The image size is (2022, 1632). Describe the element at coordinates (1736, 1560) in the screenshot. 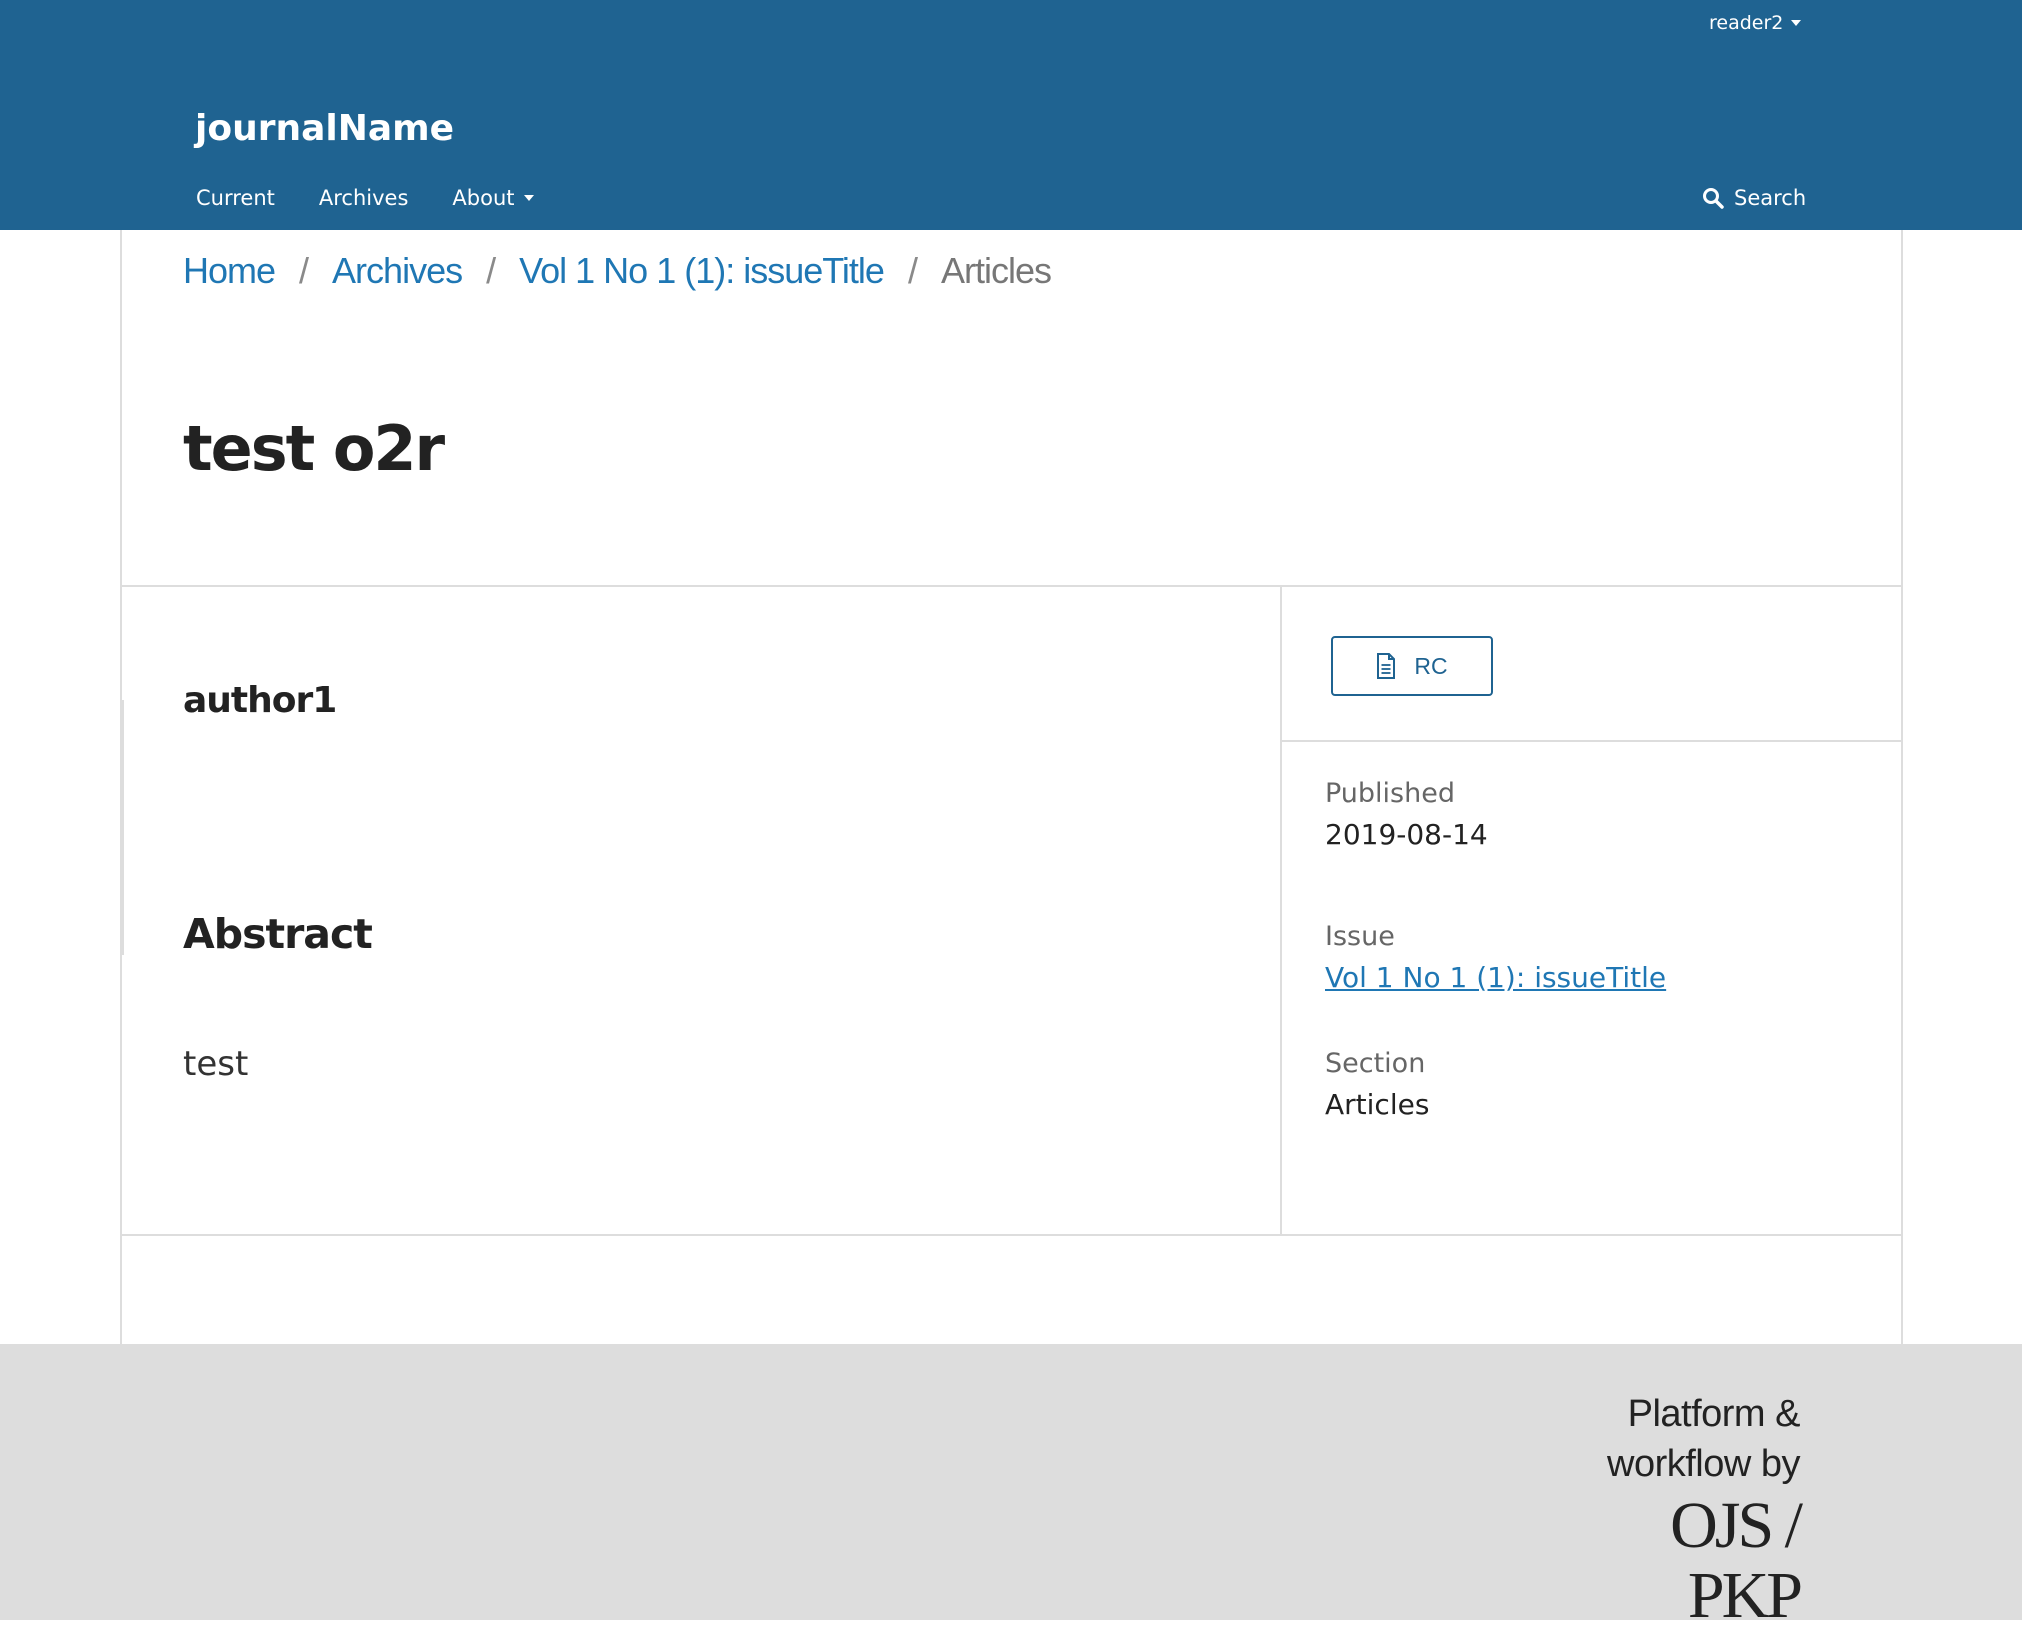

I see `ojs-pkp-logo: OJS / PKP` at that location.